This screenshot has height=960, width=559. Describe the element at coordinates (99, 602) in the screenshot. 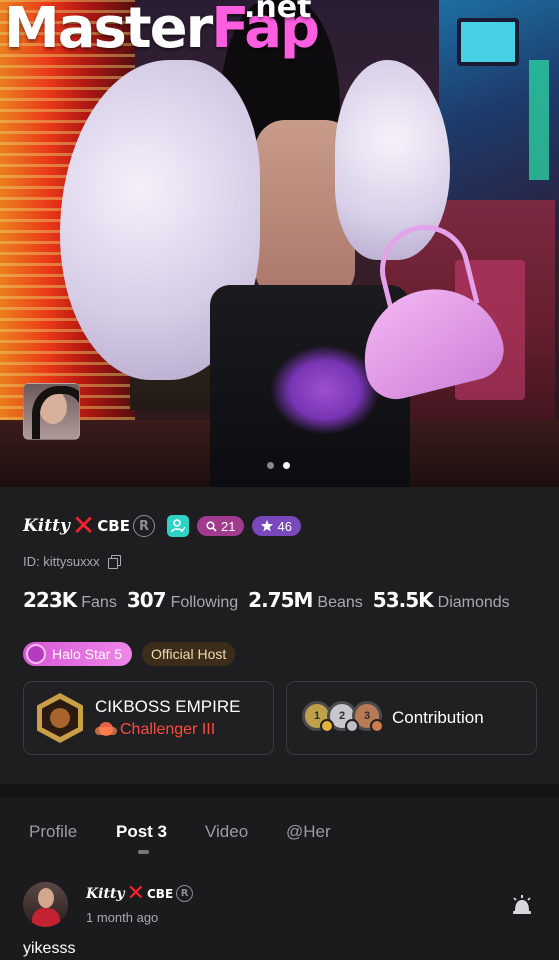

I see `stat-label: Fans` at that location.